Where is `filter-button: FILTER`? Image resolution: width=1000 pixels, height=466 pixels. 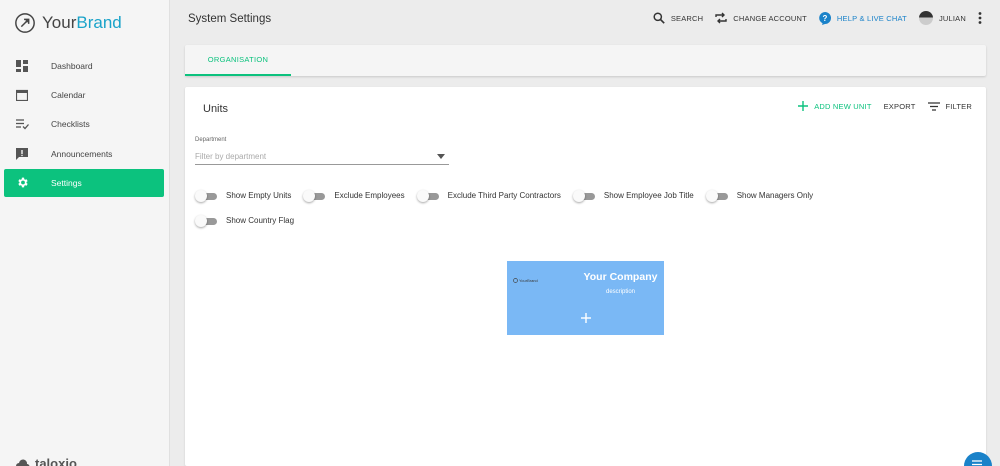 filter-button: FILTER is located at coordinates (949, 106).